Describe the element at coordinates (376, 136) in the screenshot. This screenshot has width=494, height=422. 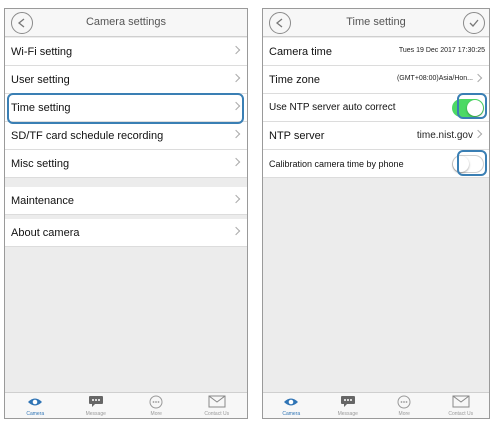
I see `ntp-server-row: NTP server time.nist.gov` at that location.